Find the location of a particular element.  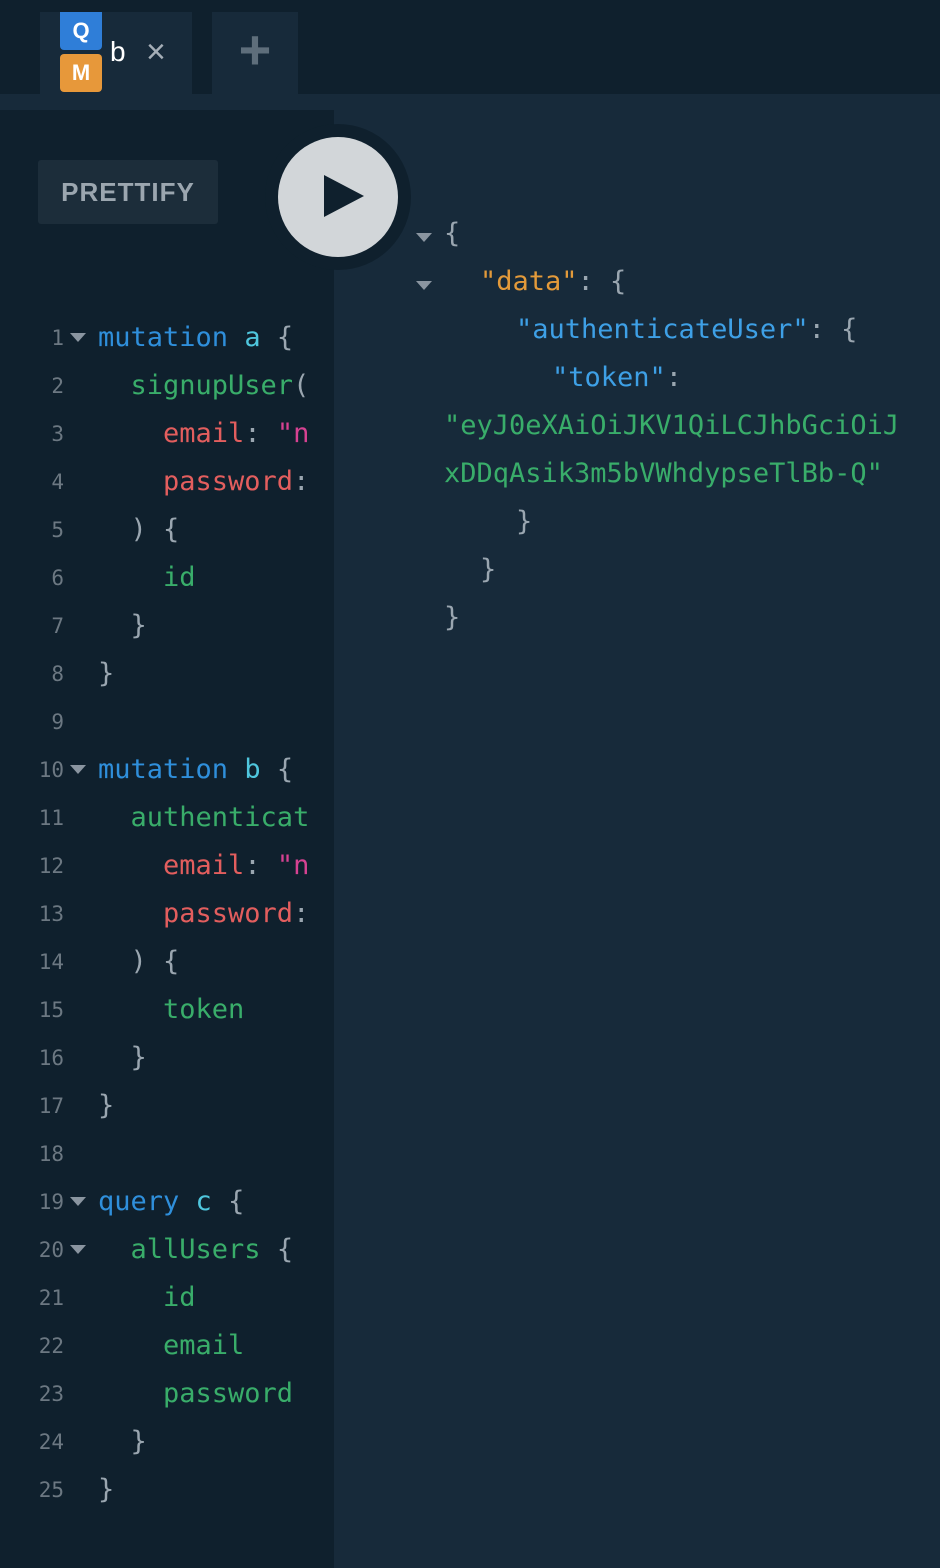

code-text: query c { is located at coordinates (171, 1202).